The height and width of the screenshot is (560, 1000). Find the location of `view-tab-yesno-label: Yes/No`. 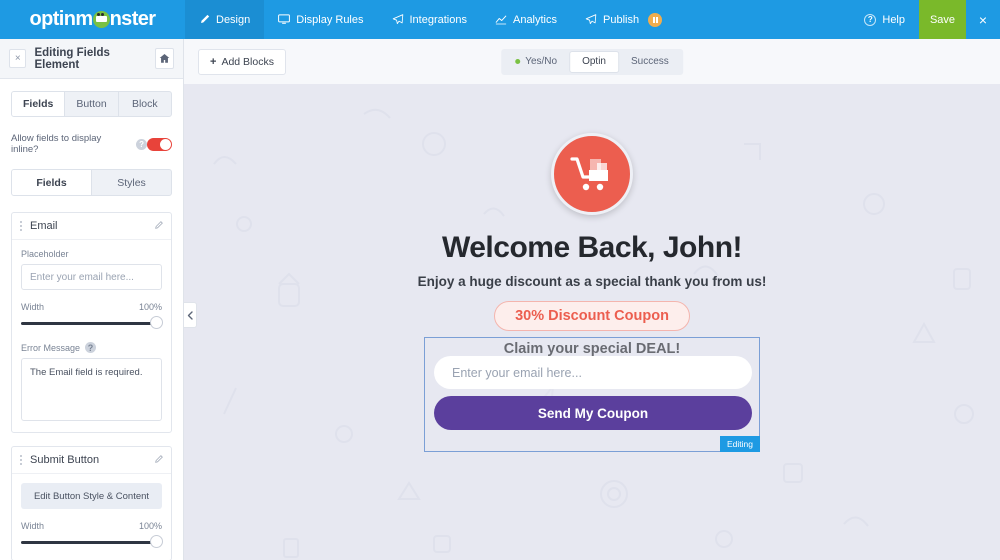

view-tab-yesno-label: Yes/No is located at coordinates (541, 61).